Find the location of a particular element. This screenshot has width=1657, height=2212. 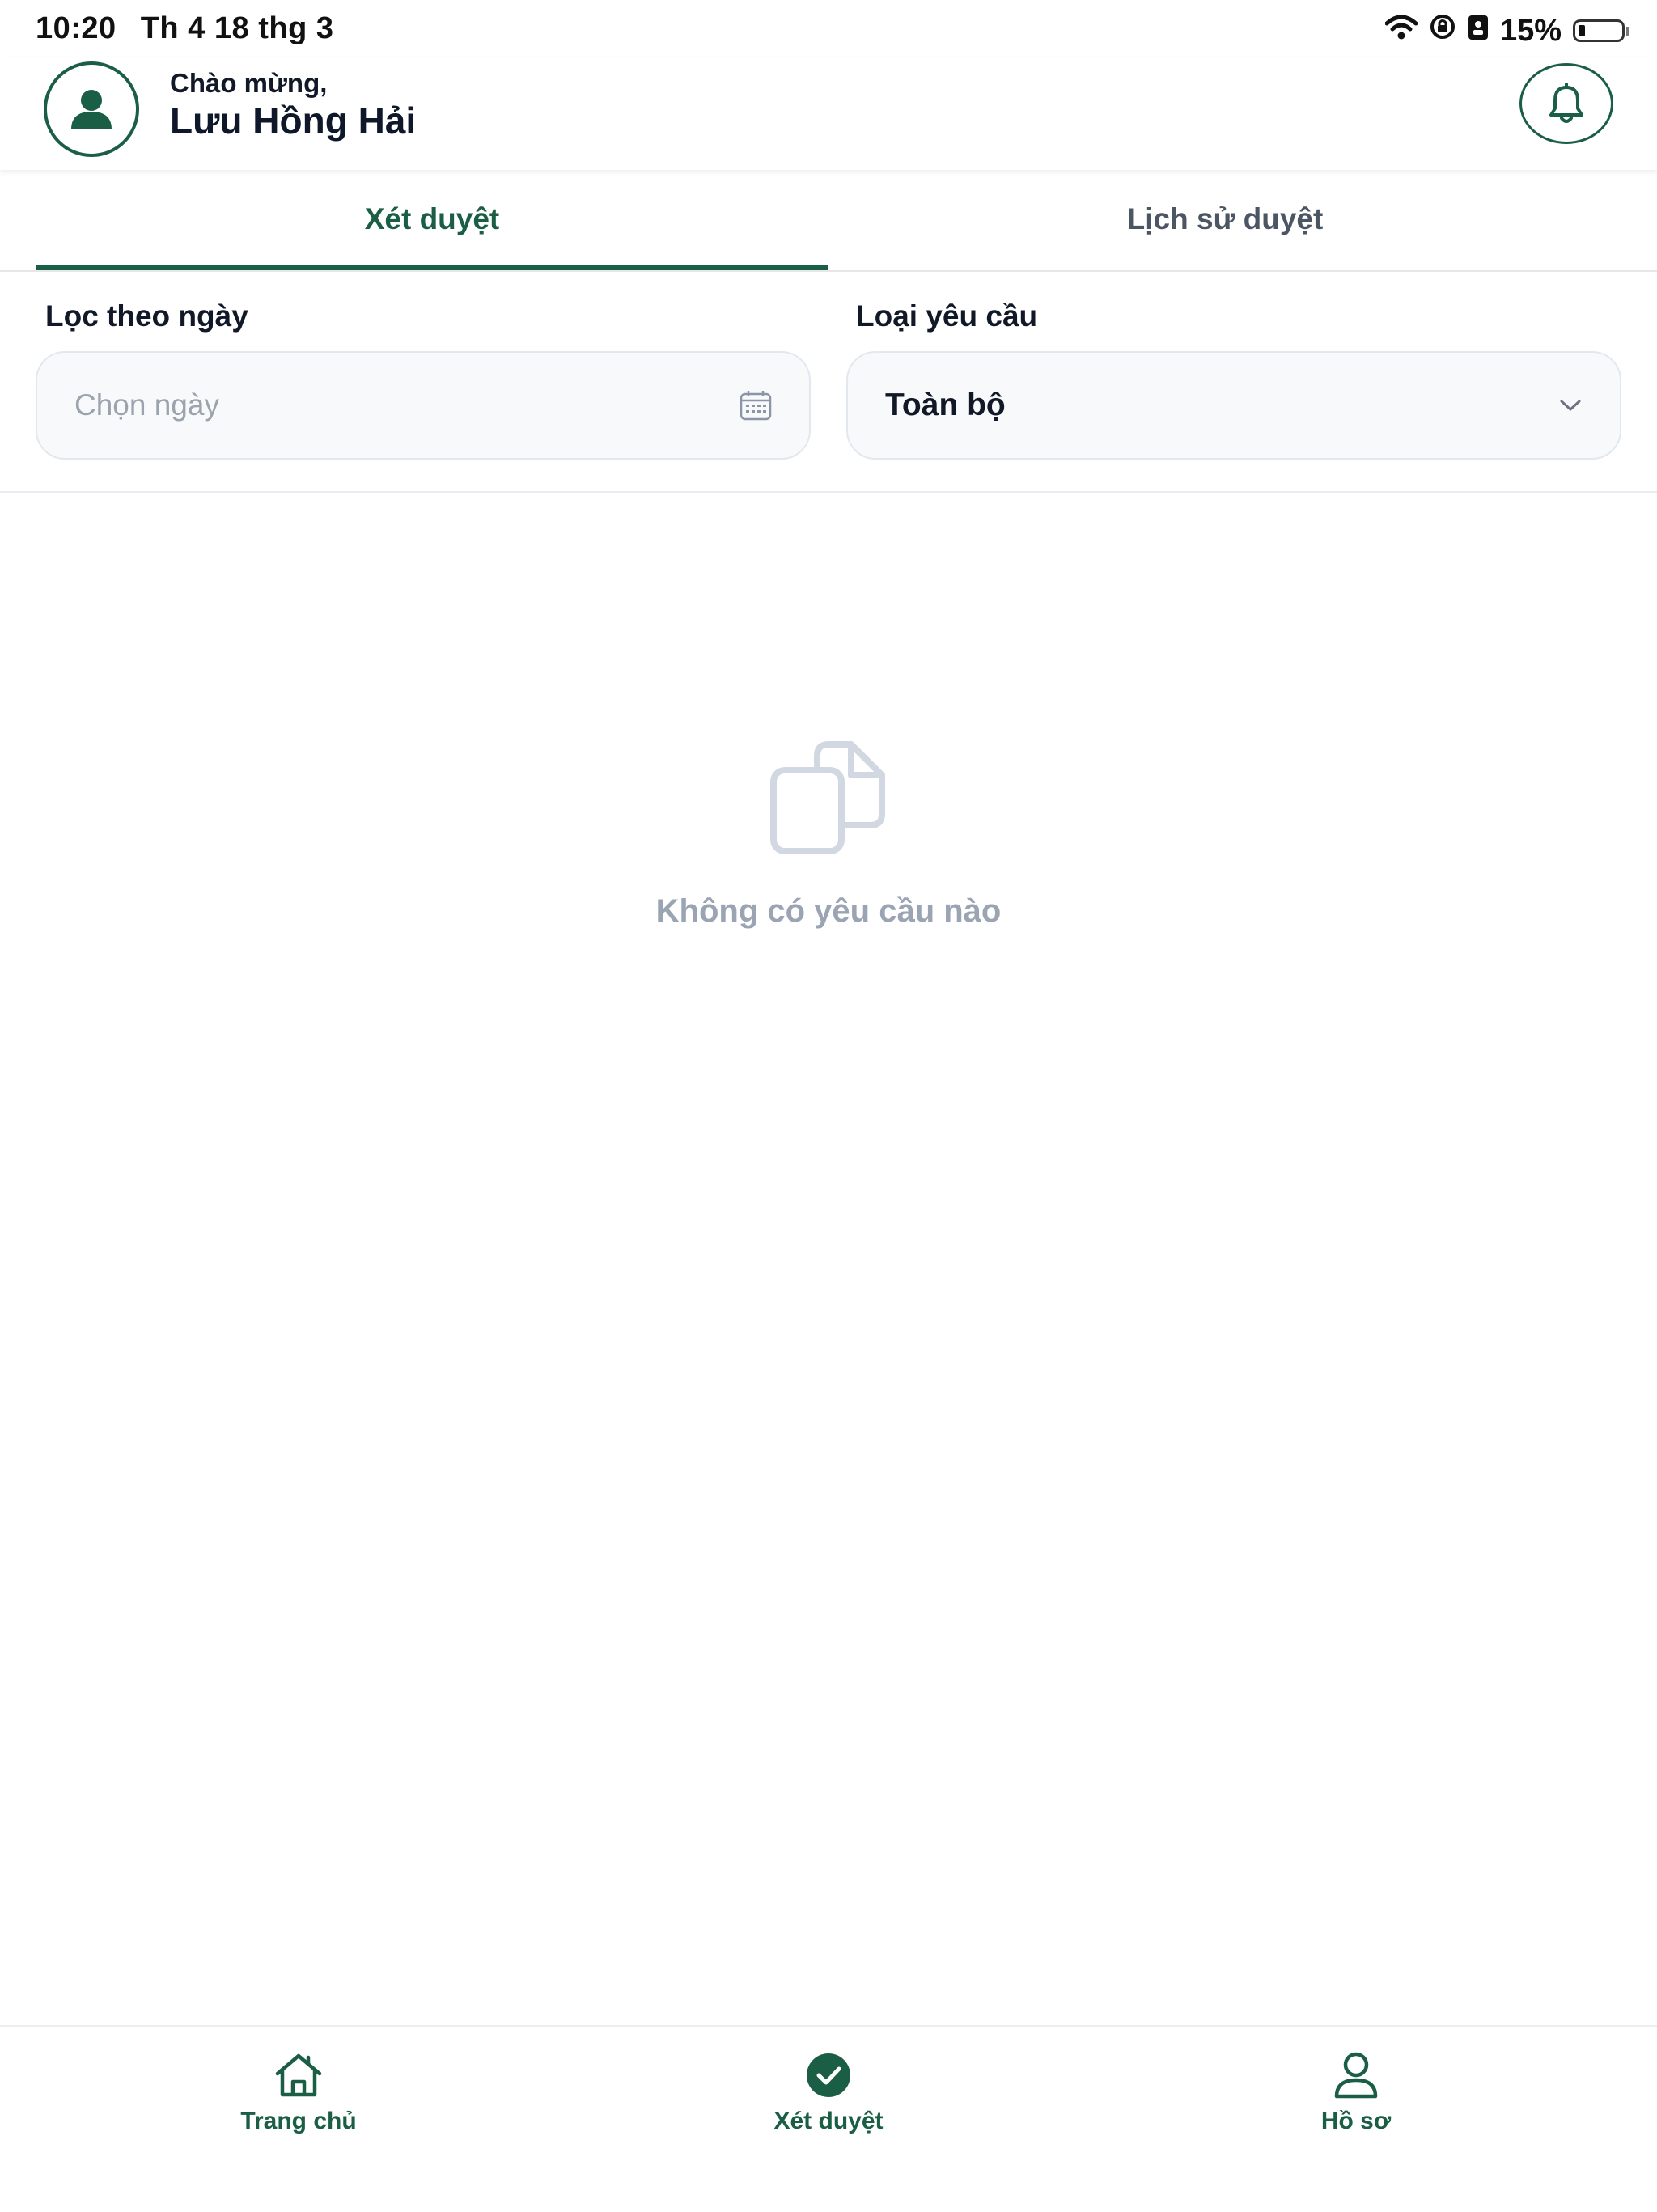

tab-review-history: Lịch sử duyệt is located at coordinates (1224, 219).